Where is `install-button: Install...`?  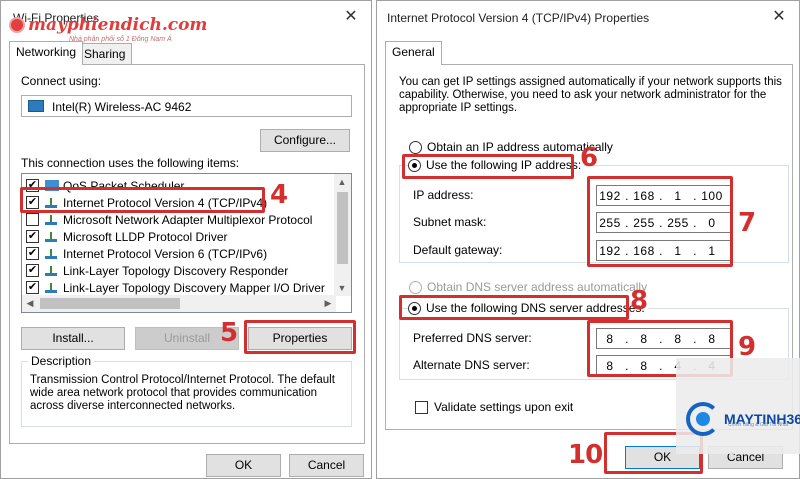
install-button: Install... is located at coordinates (73, 338).